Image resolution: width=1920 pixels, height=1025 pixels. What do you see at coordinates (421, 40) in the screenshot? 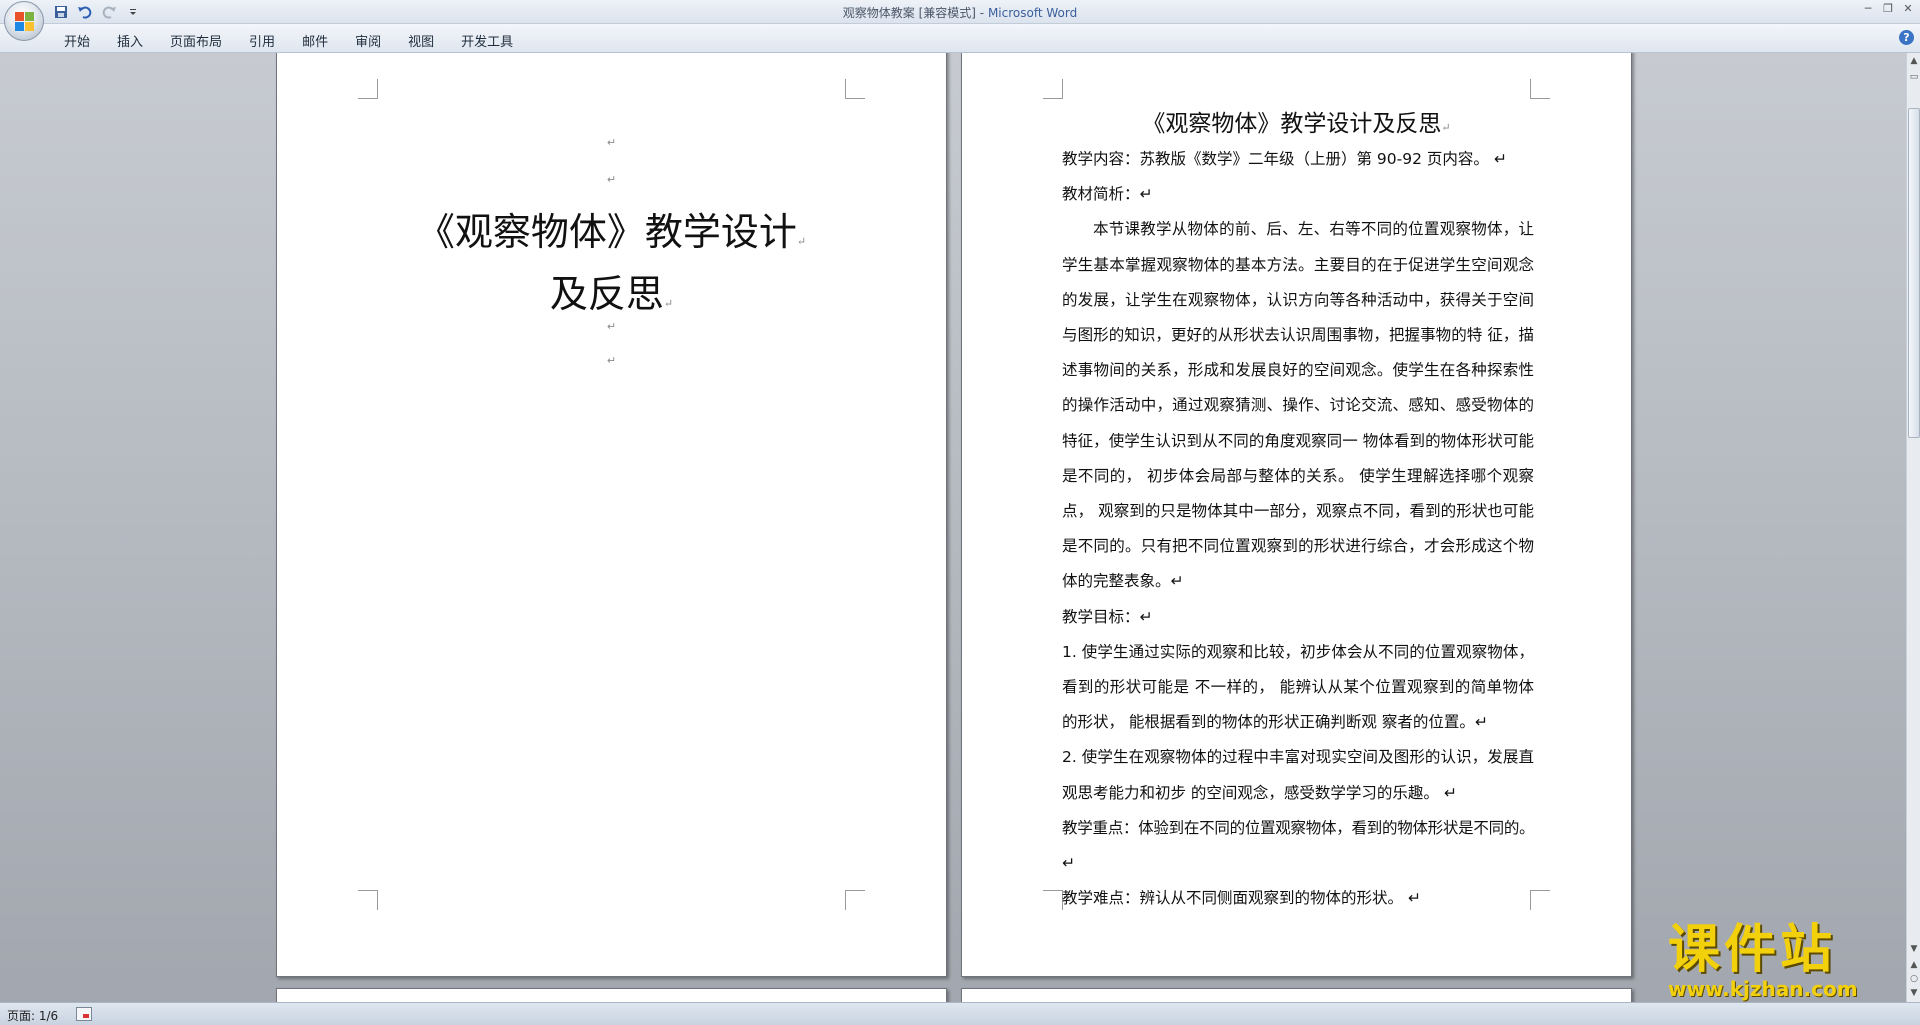
I see `tab-view: 视图` at bounding box center [421, 40].